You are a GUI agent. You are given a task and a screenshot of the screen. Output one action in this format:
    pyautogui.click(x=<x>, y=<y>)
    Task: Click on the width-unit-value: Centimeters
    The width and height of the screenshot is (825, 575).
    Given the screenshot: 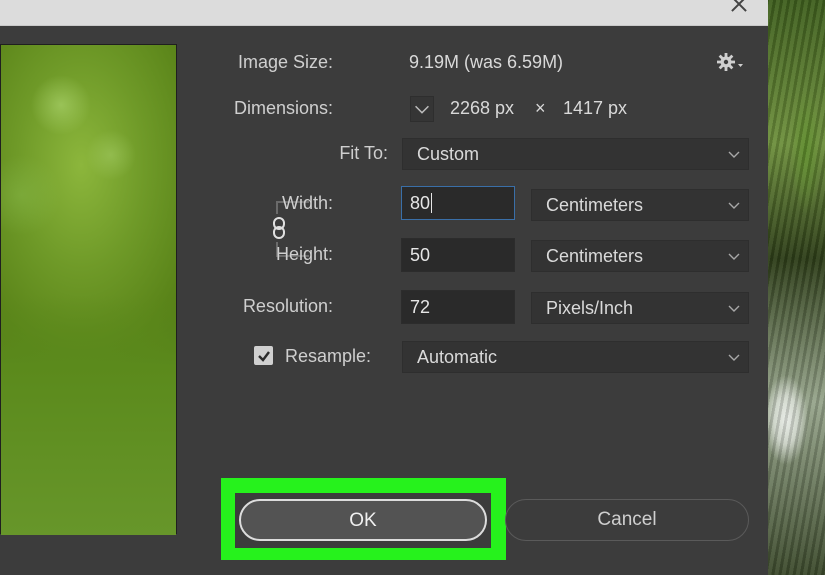 What is the action you would take?
    pyautogui.click(x=595, y=205)
    